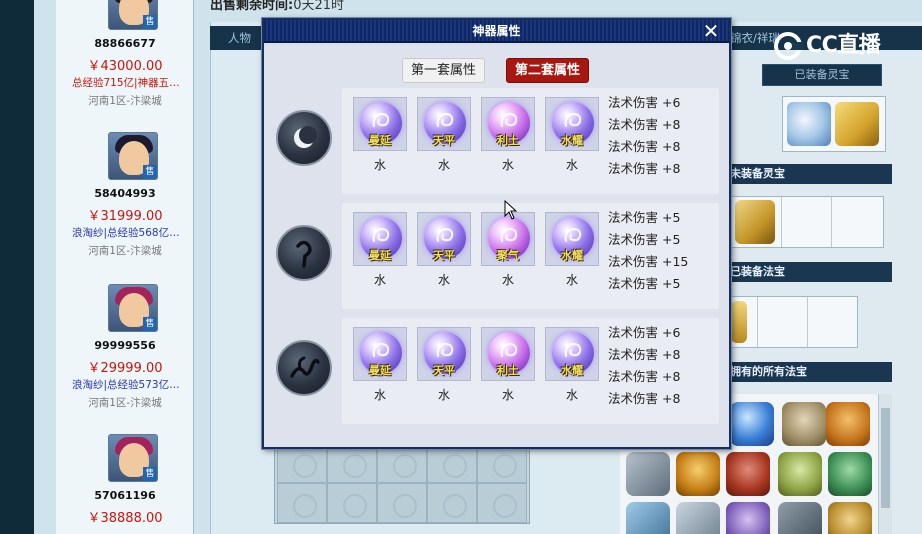  Describe the element at coordinates (711, 31) in the screenshot. I see `close-icon: ✕` at that location.